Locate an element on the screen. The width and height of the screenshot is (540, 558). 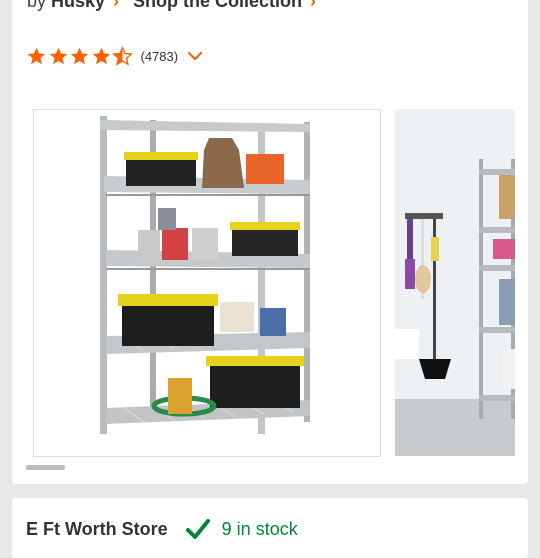
star-half-icon is located at coordinates (122, 55).